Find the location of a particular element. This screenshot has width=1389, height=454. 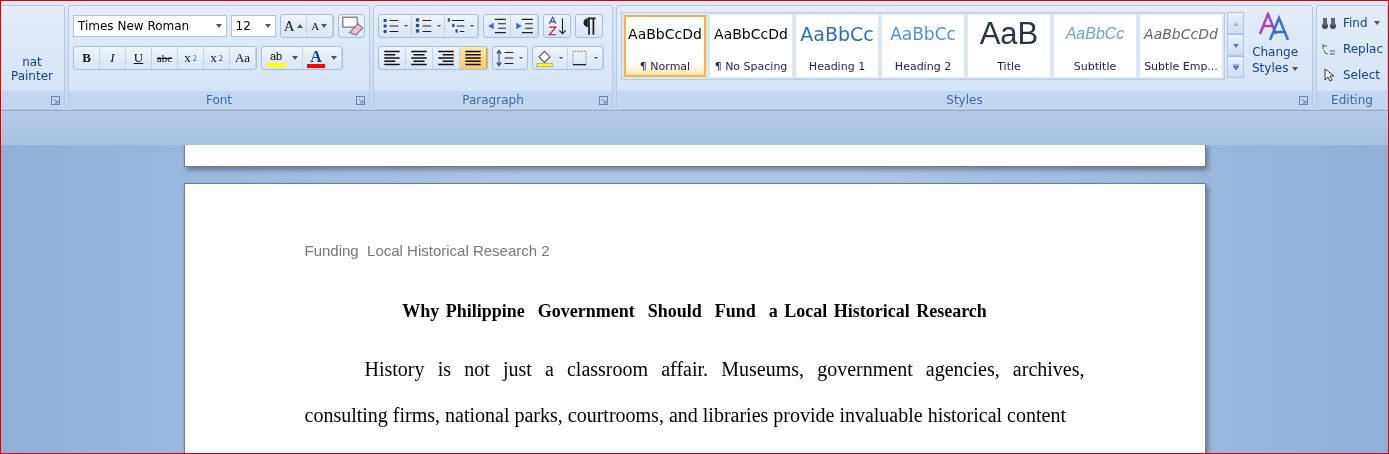

gallery-down-button is located at coordinates (1235, 45).